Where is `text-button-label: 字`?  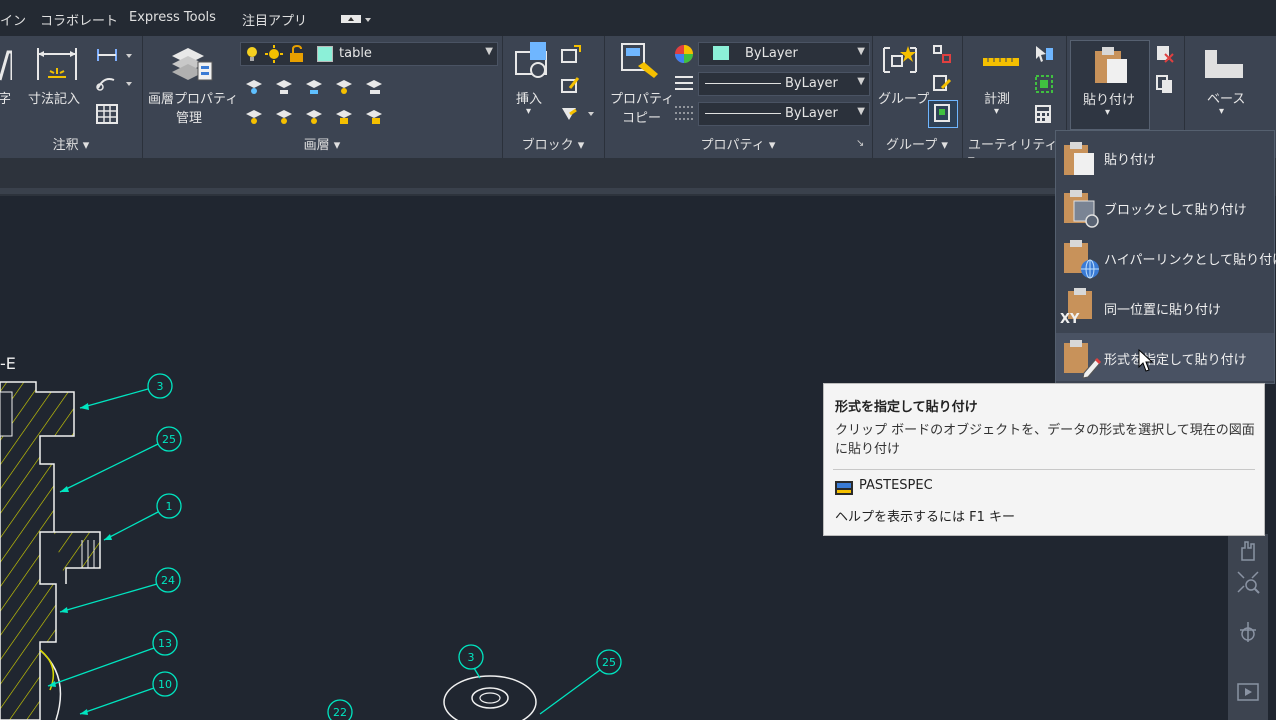 text-button-label: 字 is located at coordinates (5, 97).